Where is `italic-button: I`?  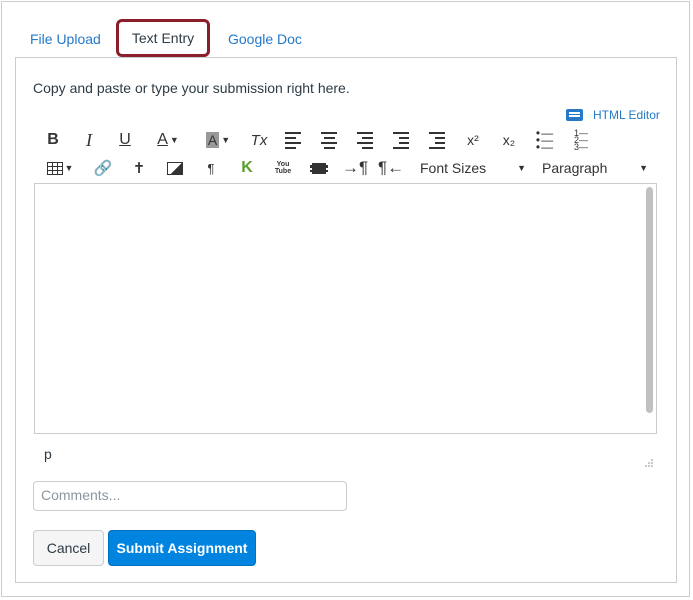
italic-button: I is located at coordinates (89, 140).